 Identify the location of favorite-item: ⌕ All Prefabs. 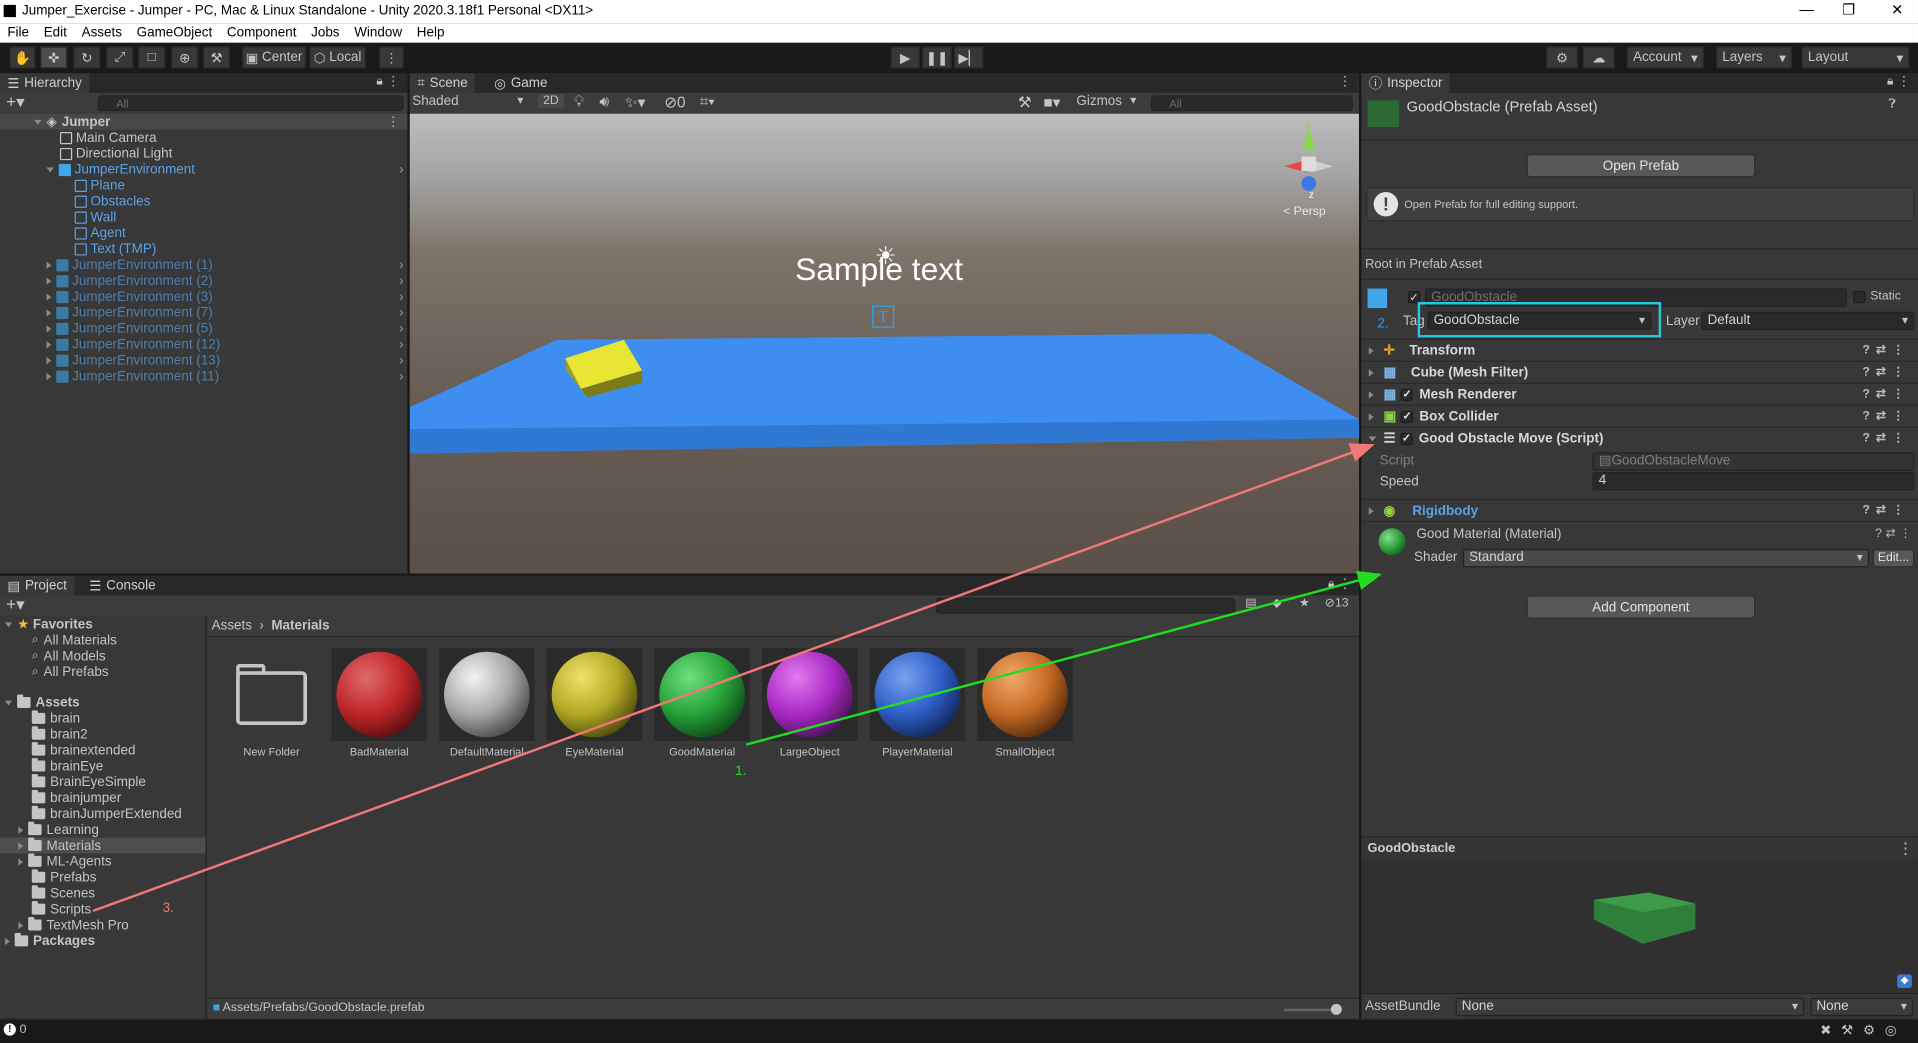
(70, 672).